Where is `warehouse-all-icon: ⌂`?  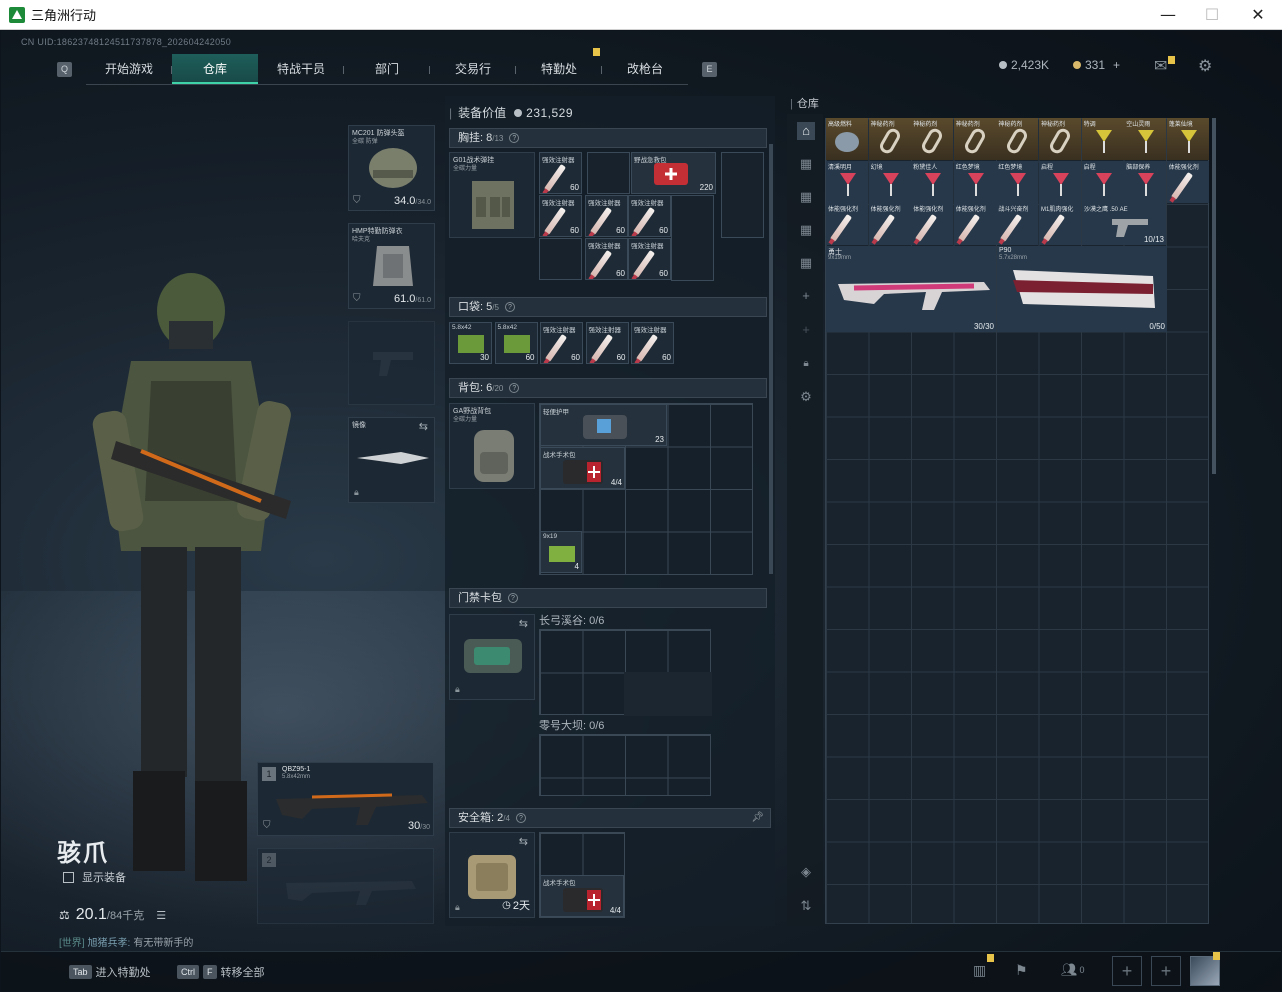
warehouse-all-icon: ⌂ is located at coordinates (806, 131).